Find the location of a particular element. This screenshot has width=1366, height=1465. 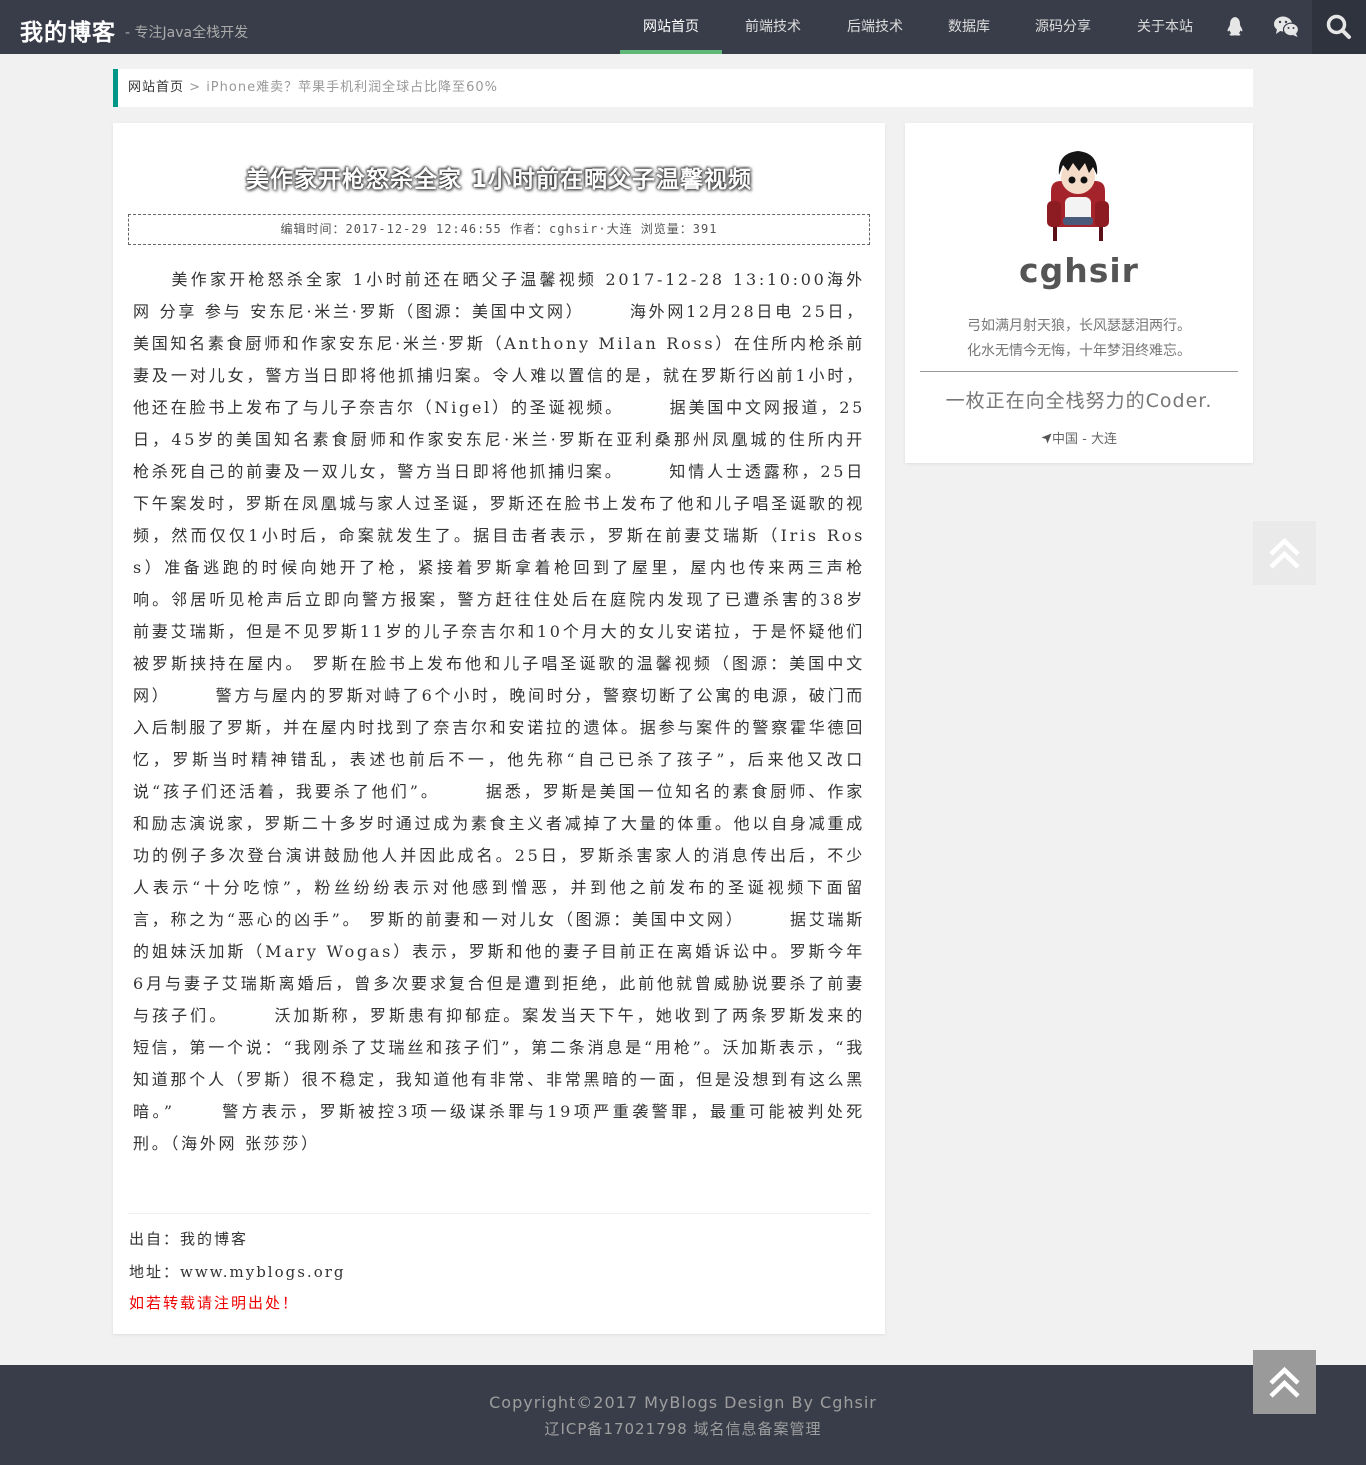

profile-divider is located at coordinates (1079, 371).